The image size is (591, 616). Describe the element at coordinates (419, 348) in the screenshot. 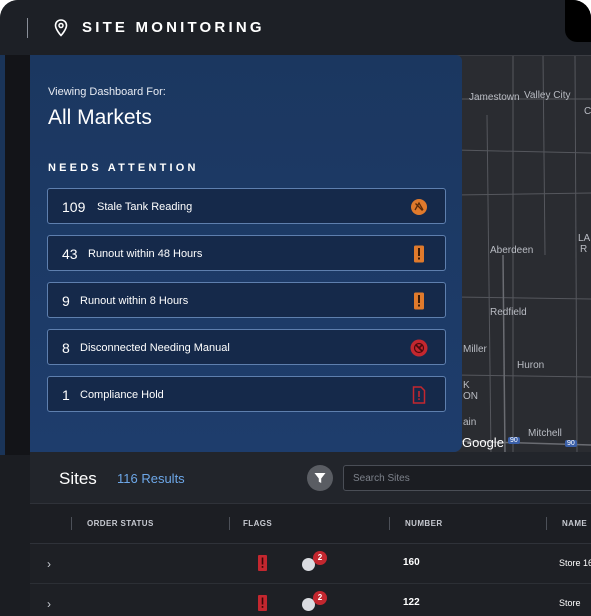

I see `disconnected-icon` at that location.